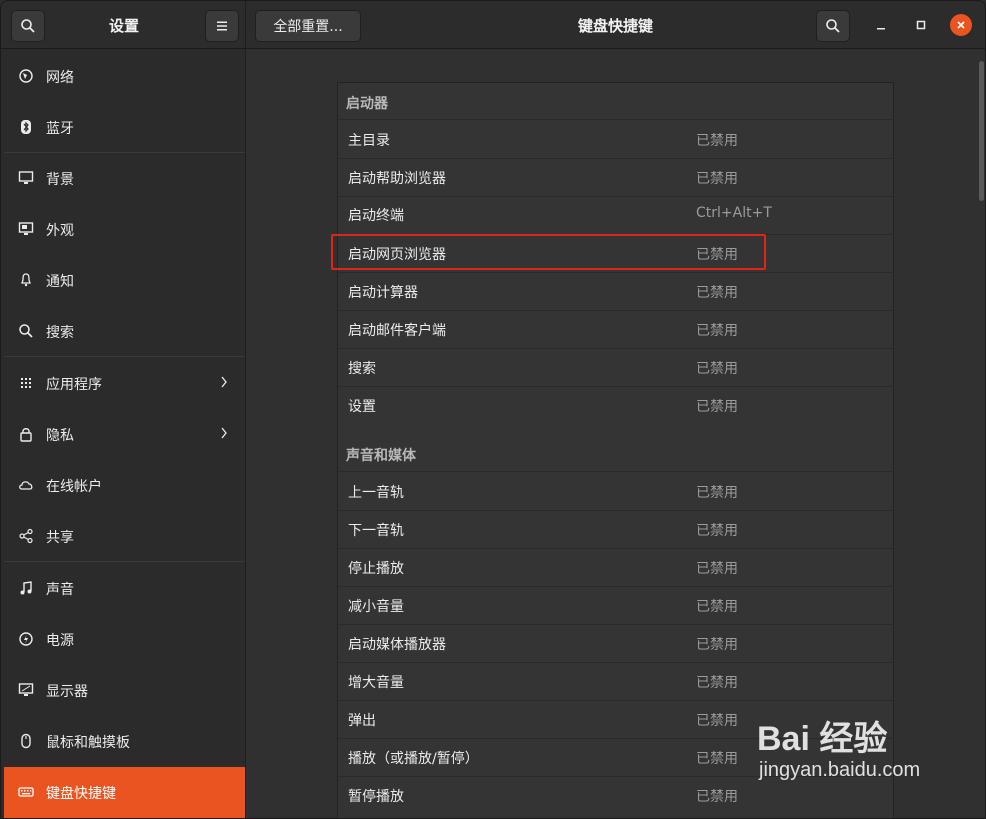 The image size is (986, 819). What do you see at coordinates (124, 127) in the screenshot?
I see `sidebar-item-bluetooth: 蓝牙` at bounding box center [124, 127].